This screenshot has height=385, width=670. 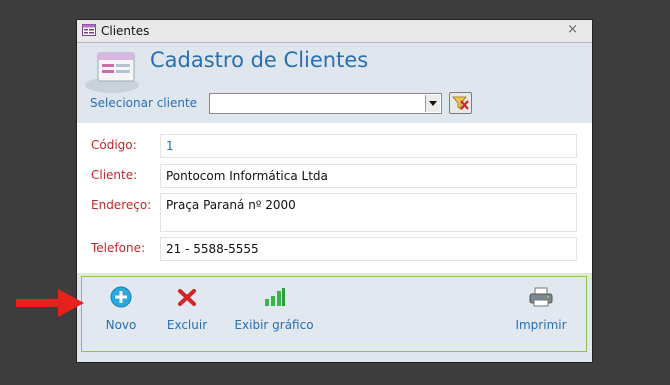 What do you see at coordinates (368, 212) in the screenshot?
I see `endereco-field: Praça Paraná nº 2000` at bounding box center [368, 212].